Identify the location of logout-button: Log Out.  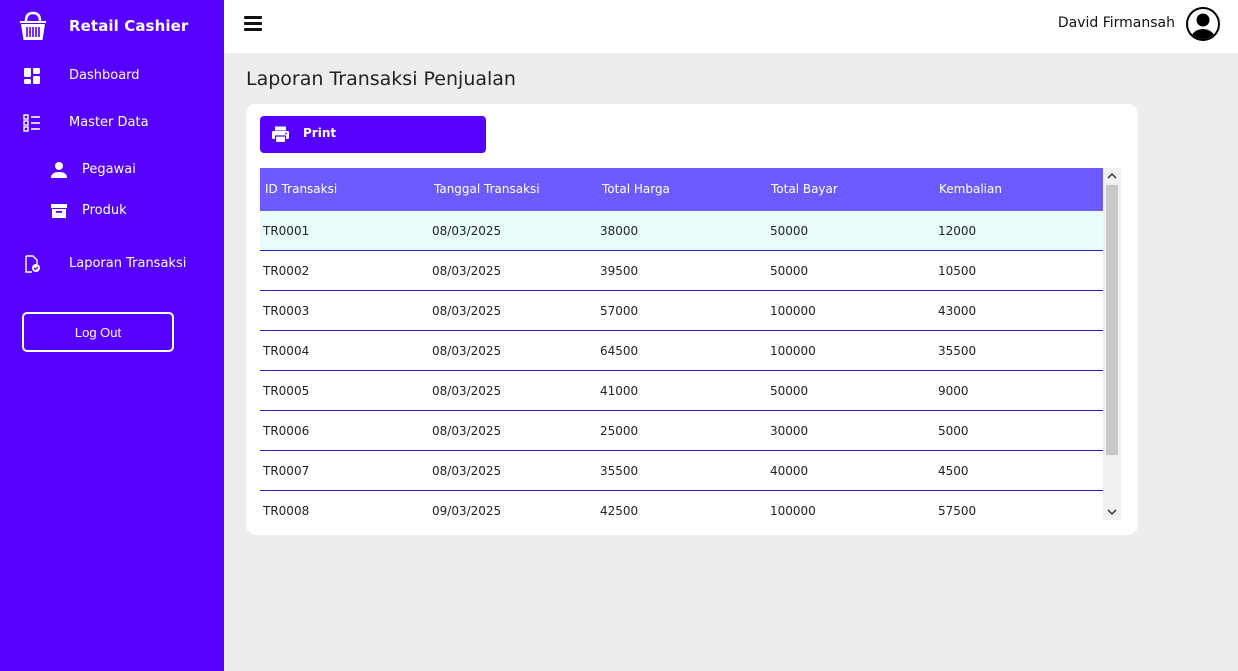
(98, 332).